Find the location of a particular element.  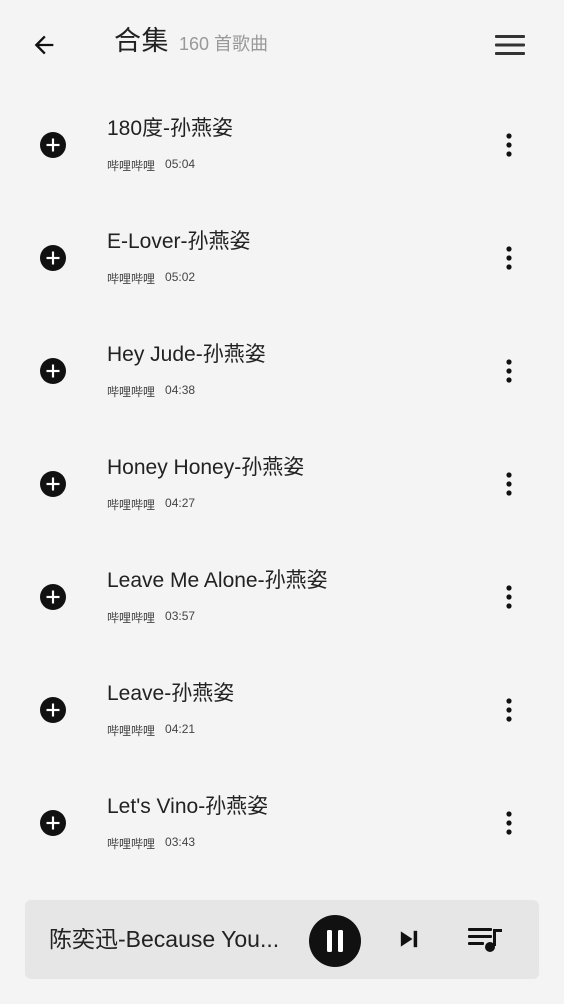

song-meta: 哔哩哔哩 03:43 is located at coordinates (151, 843).